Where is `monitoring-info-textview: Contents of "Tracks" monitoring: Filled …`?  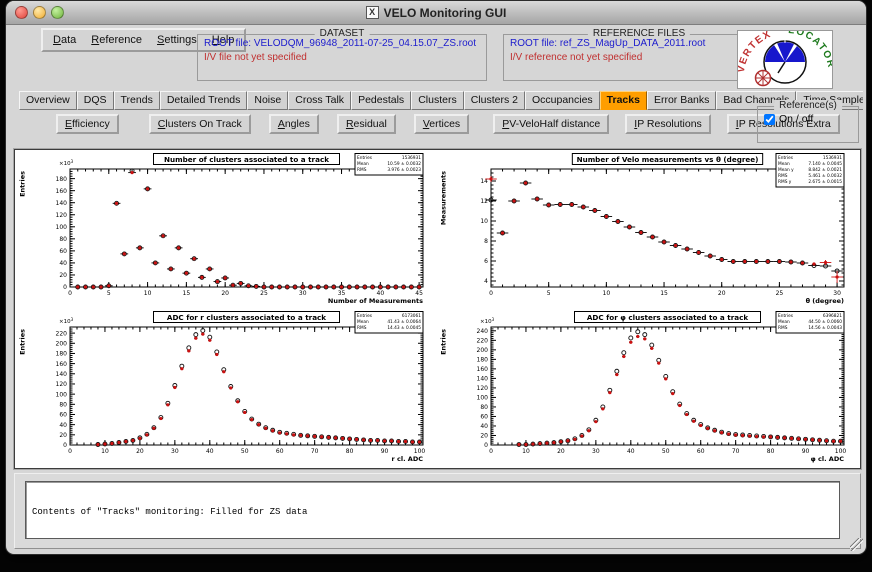 monitoring-info-textview: Contents of "Tracks" monitoring: Filled … is located at coordinates (432, 510).